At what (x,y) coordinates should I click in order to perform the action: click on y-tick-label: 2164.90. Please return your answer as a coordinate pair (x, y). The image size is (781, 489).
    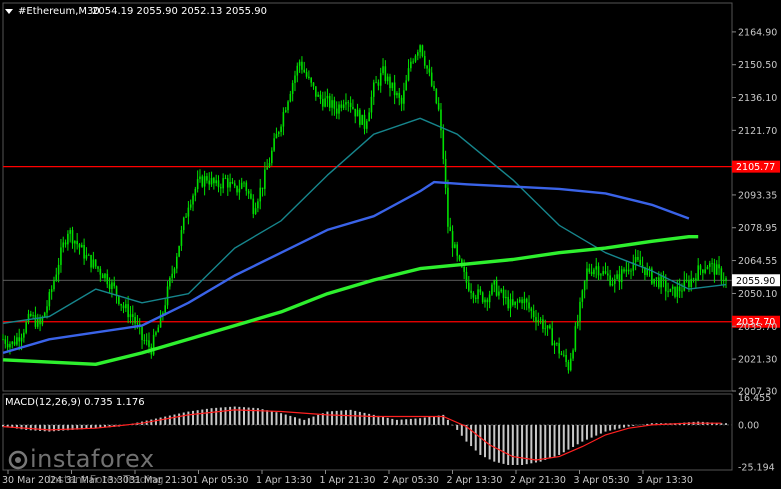
    Looking at the image, I should click on (757, 32).